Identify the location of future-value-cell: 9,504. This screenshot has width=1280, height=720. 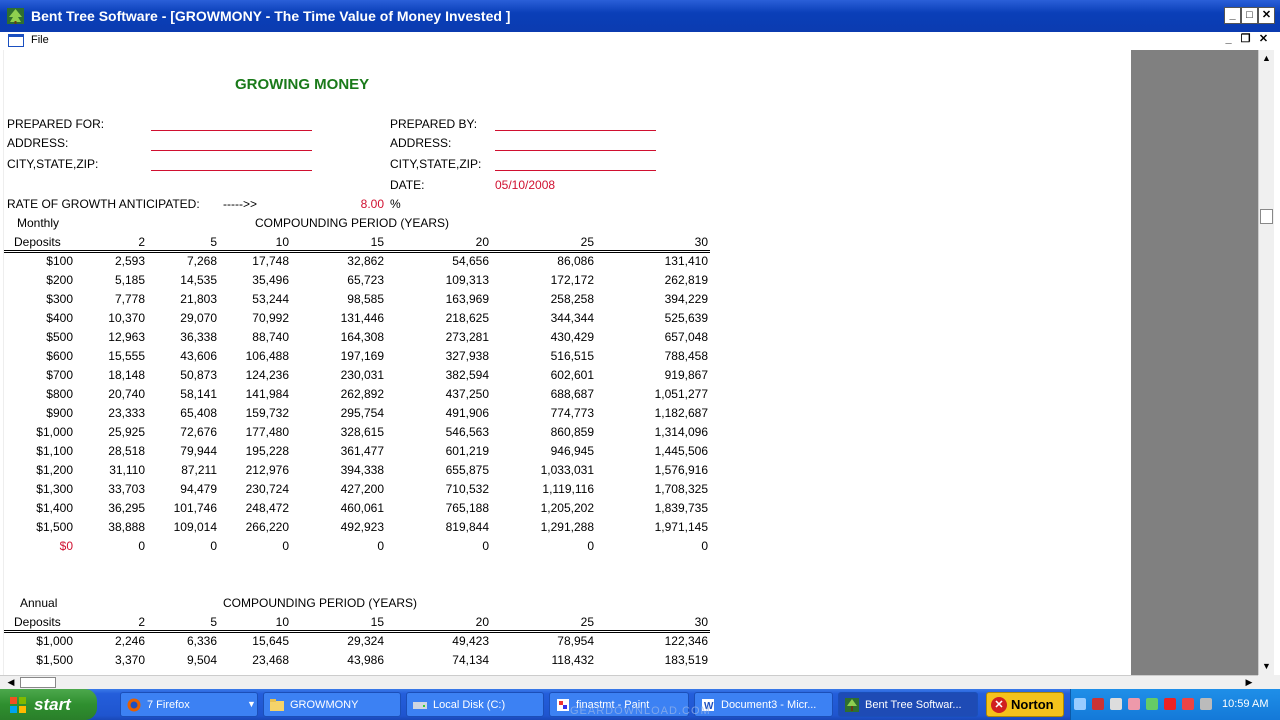
(182, 660).